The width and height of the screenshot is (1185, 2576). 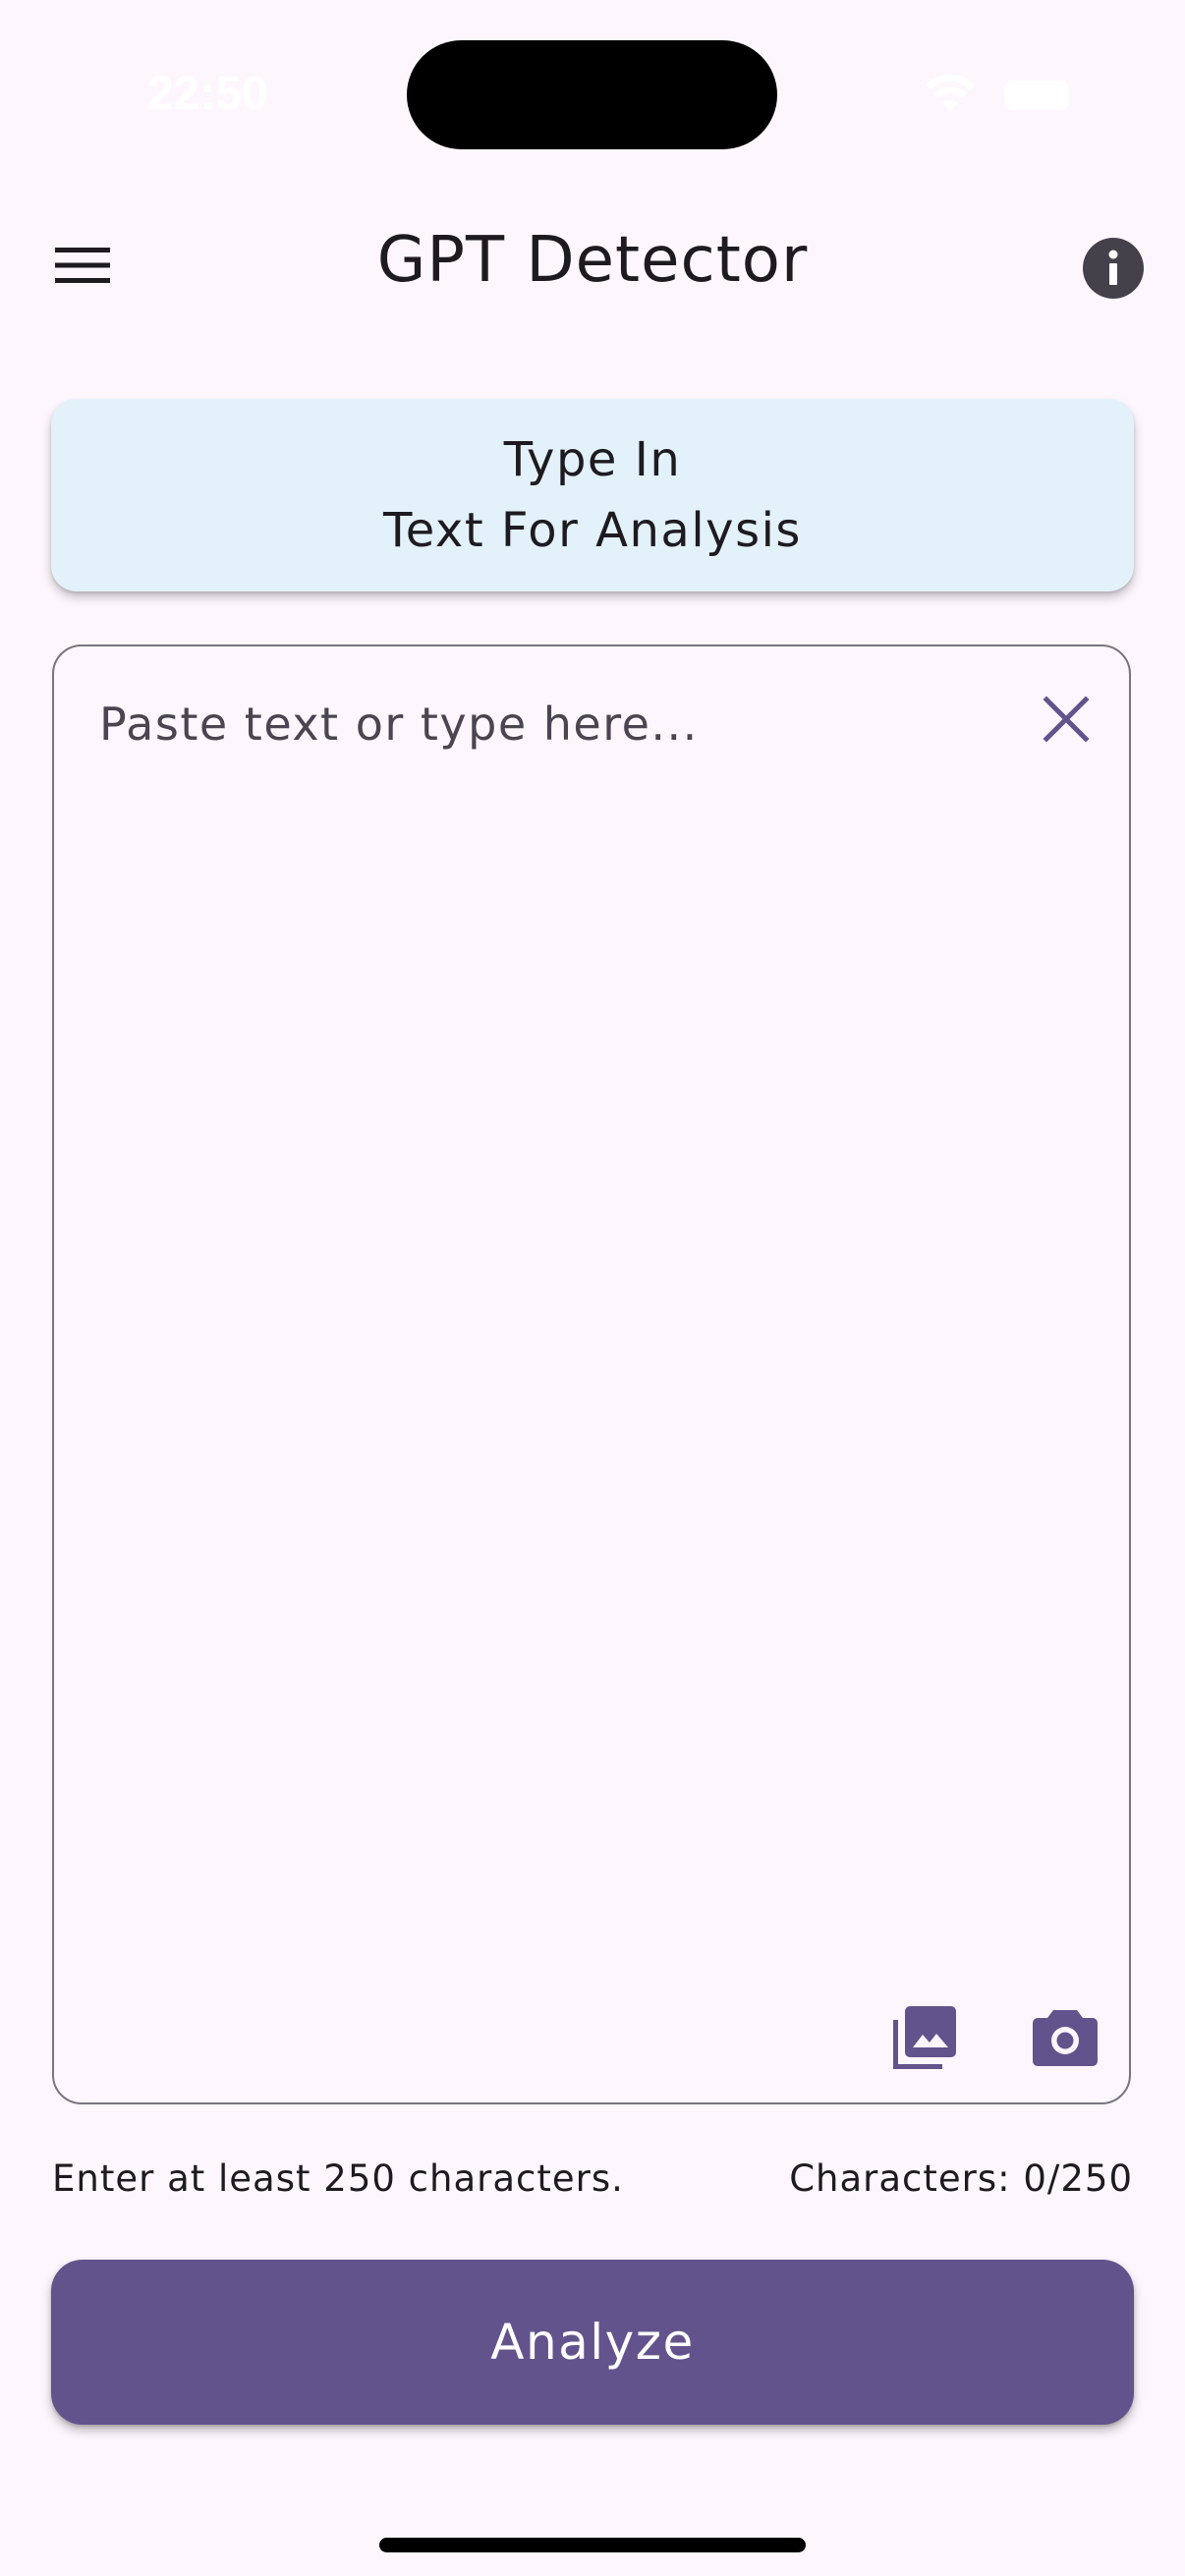 I want to click on status-time: 22:50, so click(x=208, y=94).